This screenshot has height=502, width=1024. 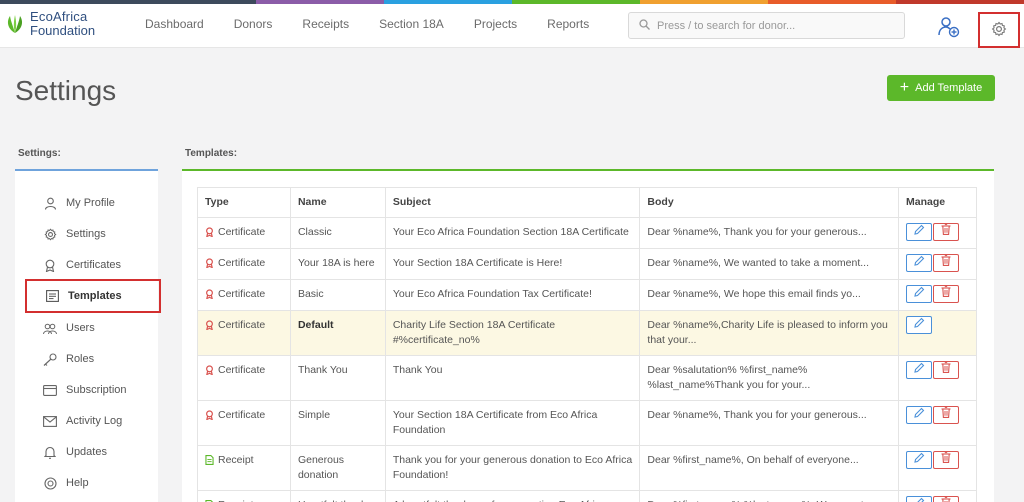 I want to click on mail-icon, so click(x=50, y=421).